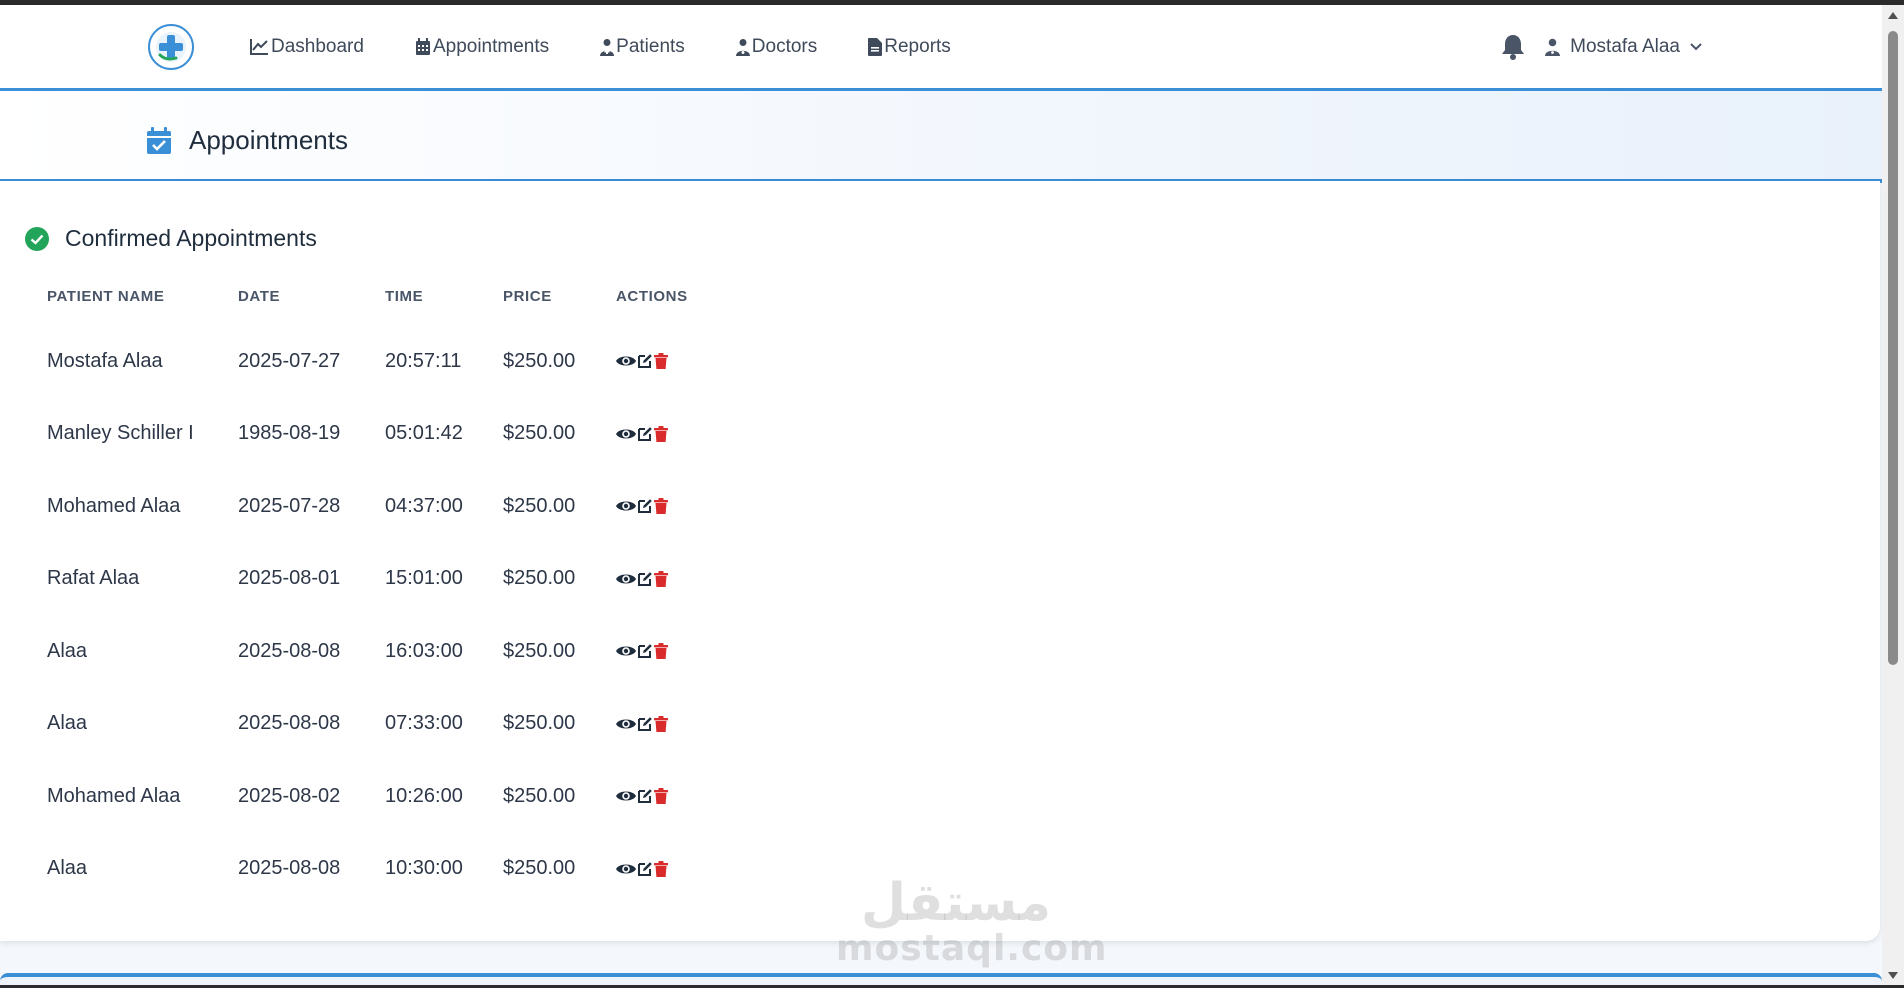 The width and height of the screenshot is (1904, 988). What do you see at coordinates (259, 296) in the screenshot?
I see `column-header: DATE` at bounding box center [259, 296].